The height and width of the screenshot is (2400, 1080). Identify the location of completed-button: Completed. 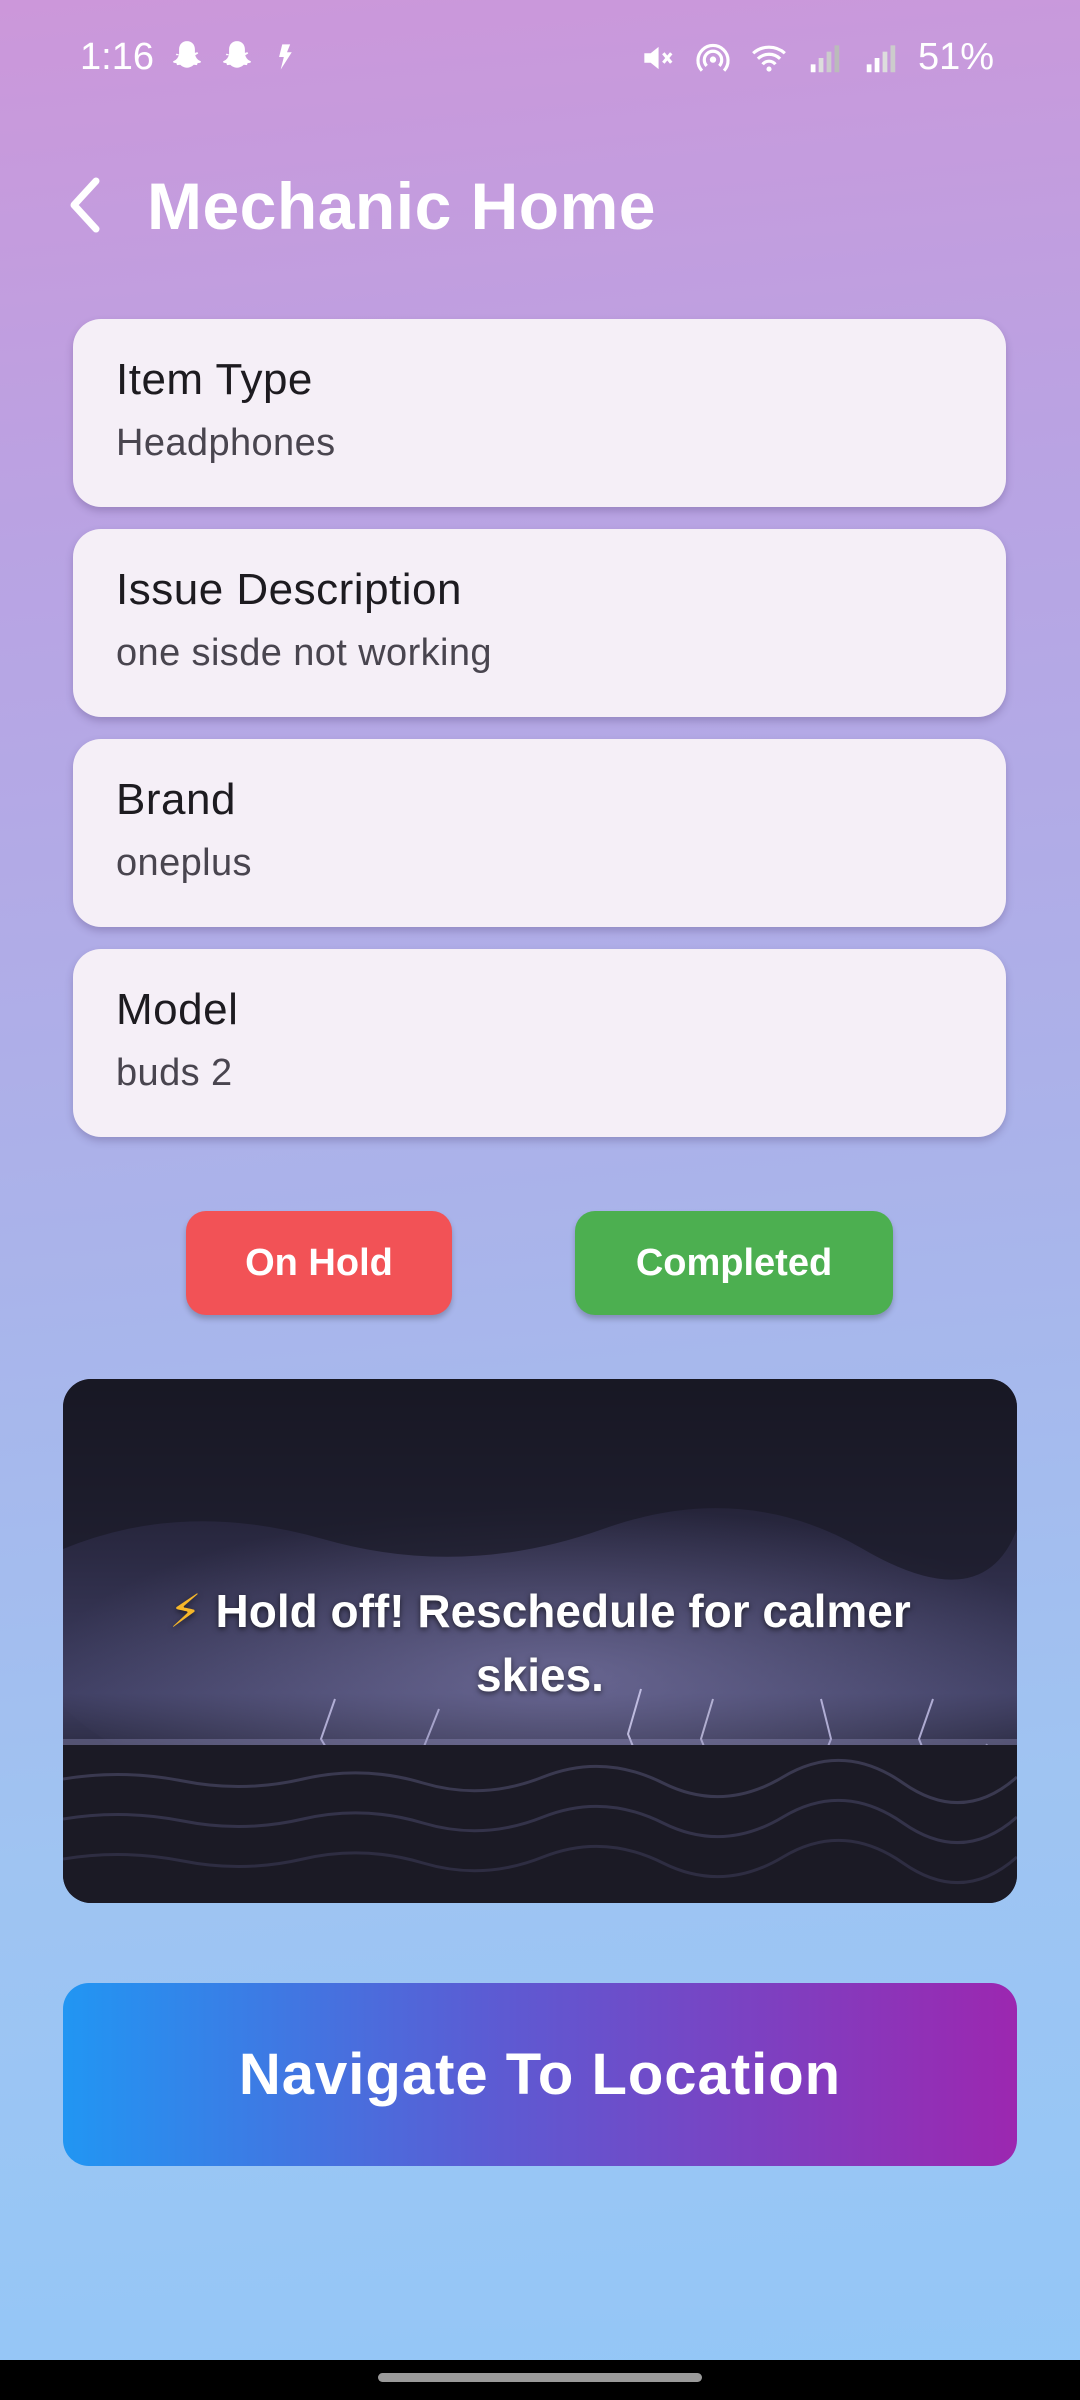
(734, 1263).